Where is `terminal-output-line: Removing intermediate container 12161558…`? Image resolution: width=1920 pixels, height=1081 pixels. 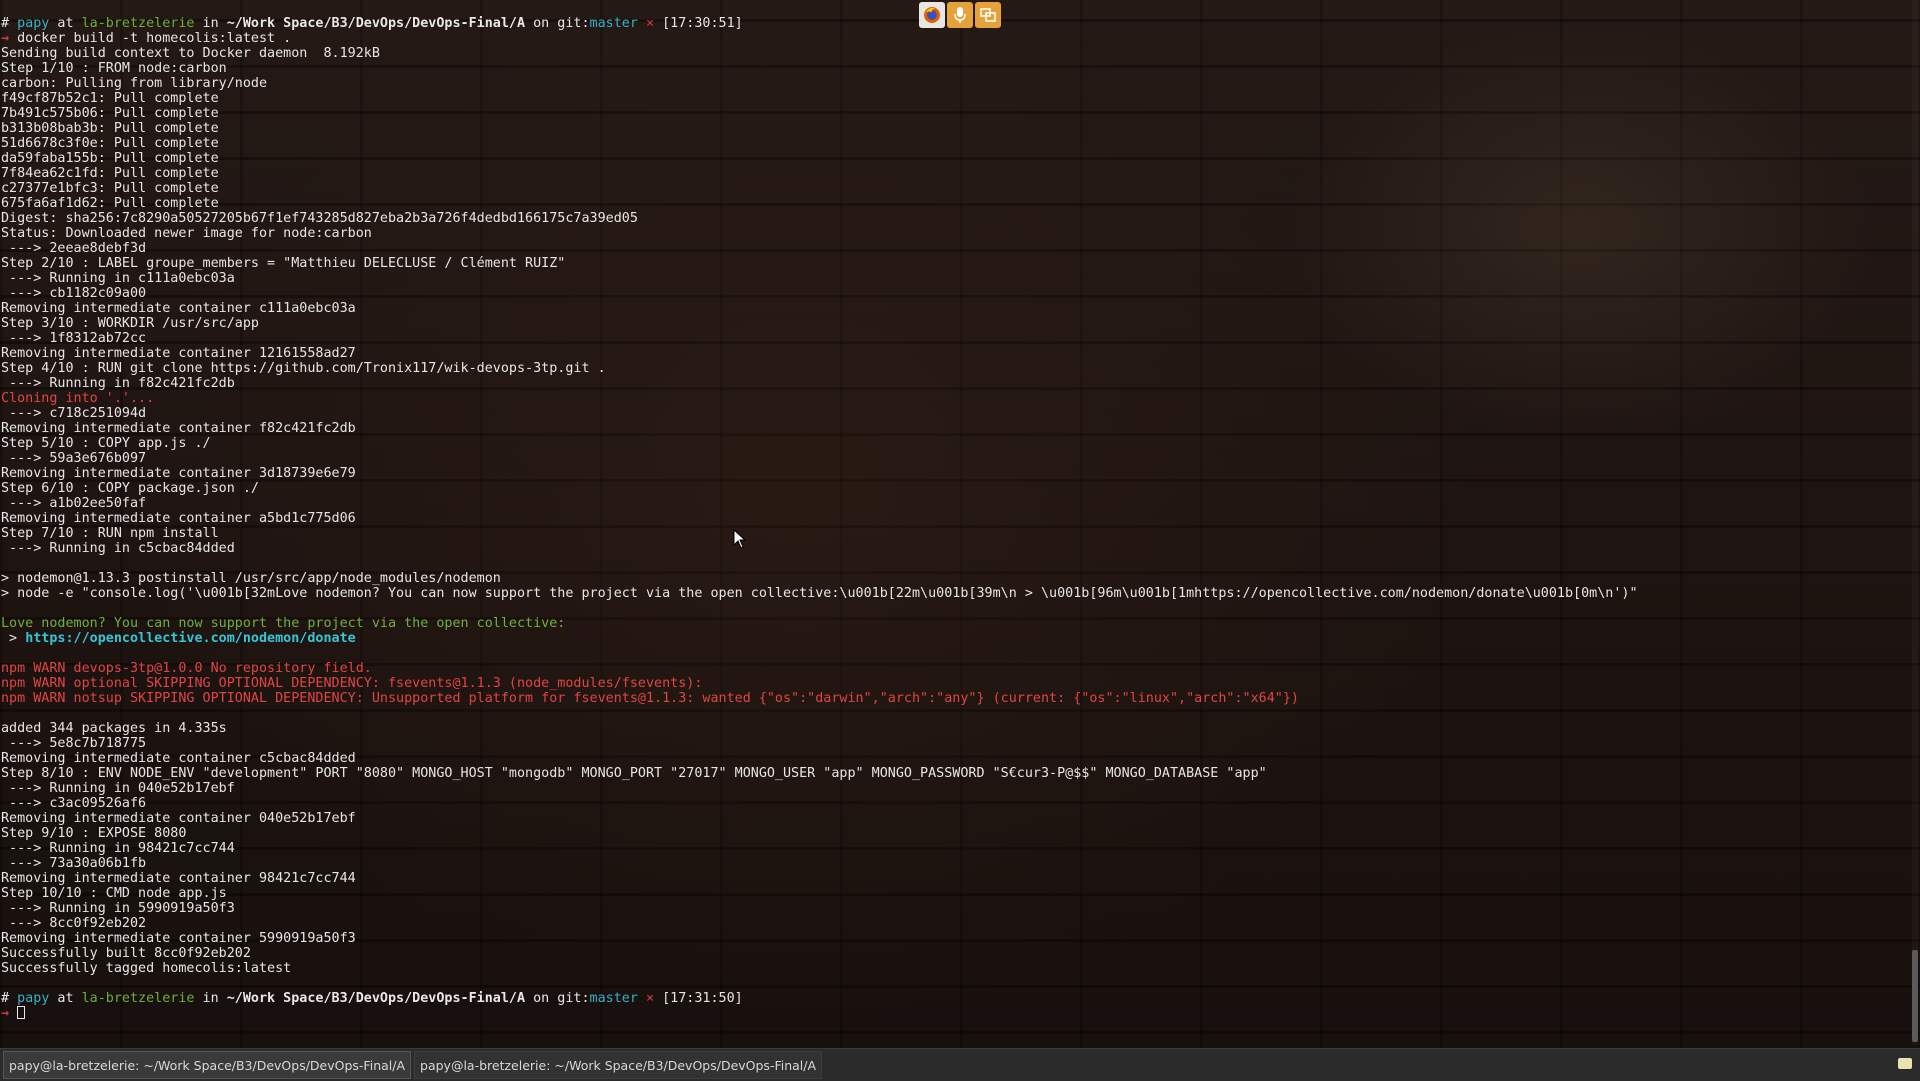
terminal-output-line: Removing intermediate container 12161558… is located at coordinates (178, 353).